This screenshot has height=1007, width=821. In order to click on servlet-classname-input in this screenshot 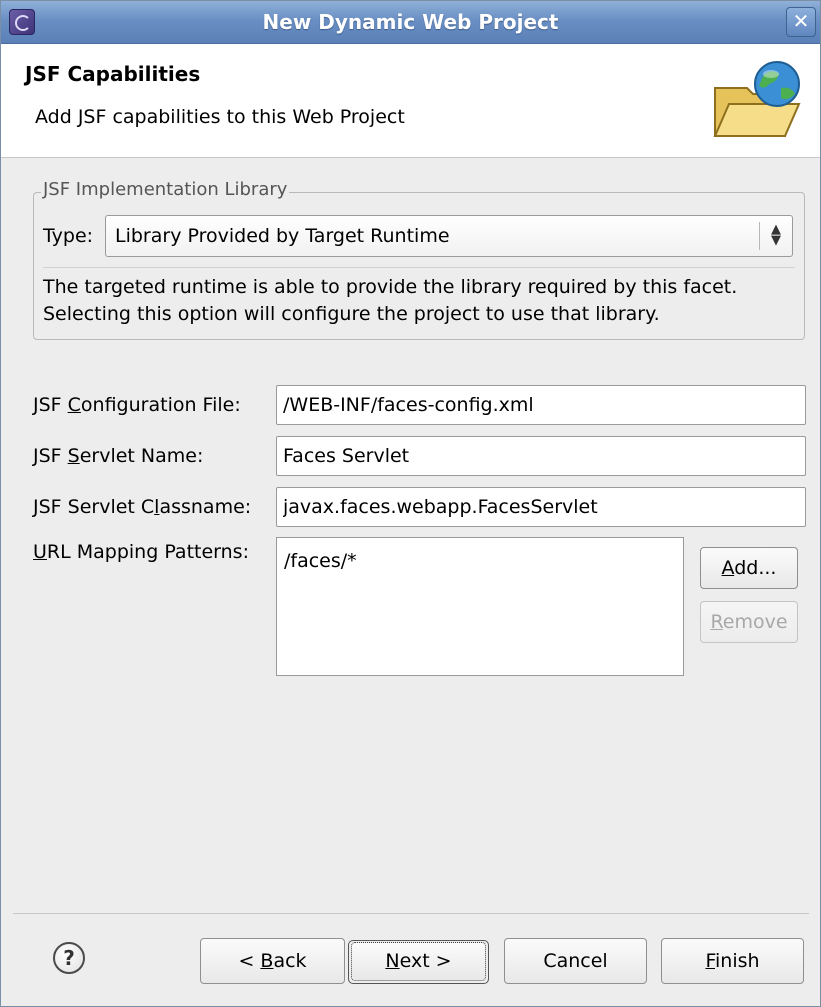, I will do `click(541, 507)`.